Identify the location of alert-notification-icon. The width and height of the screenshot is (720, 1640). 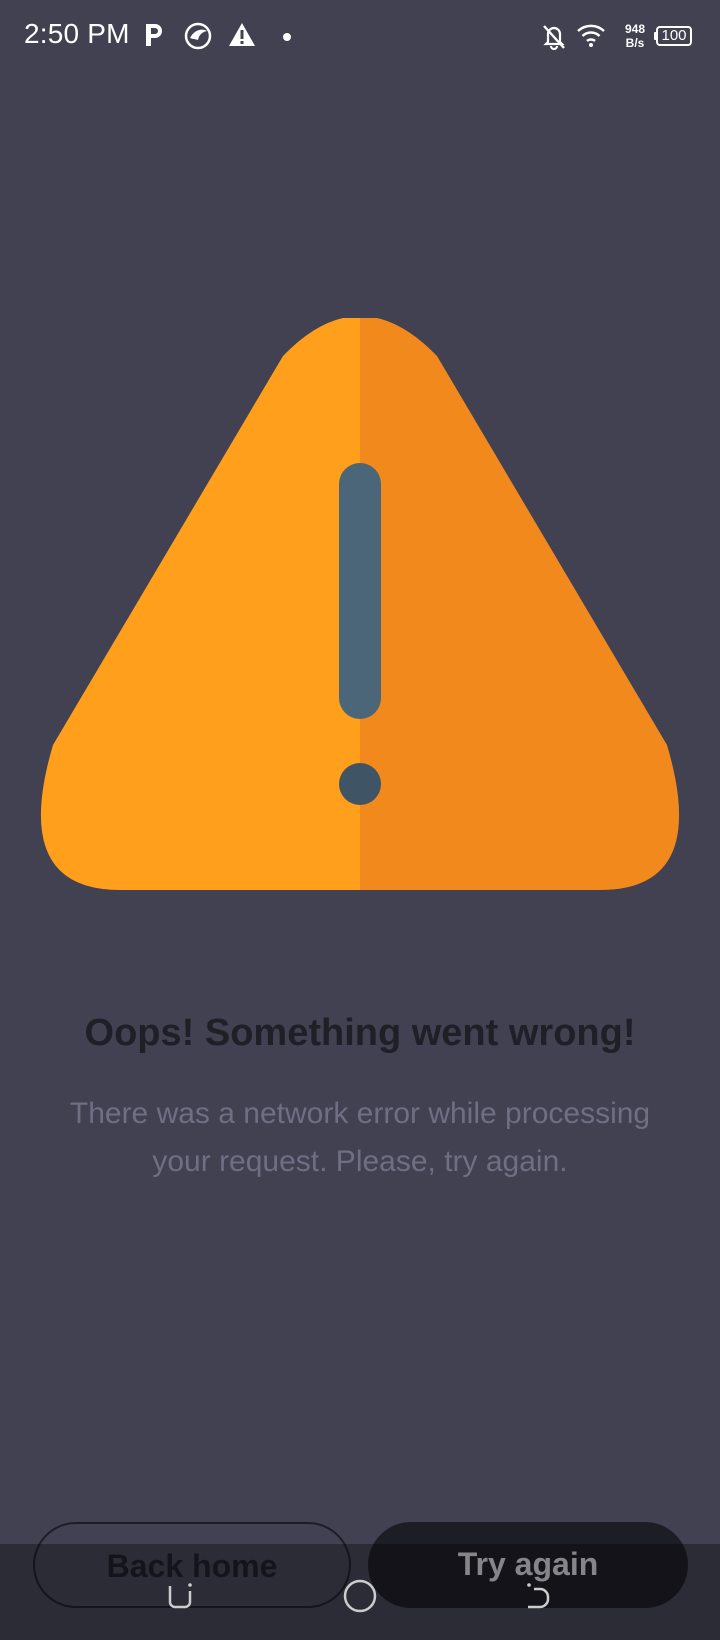
(242, 34).